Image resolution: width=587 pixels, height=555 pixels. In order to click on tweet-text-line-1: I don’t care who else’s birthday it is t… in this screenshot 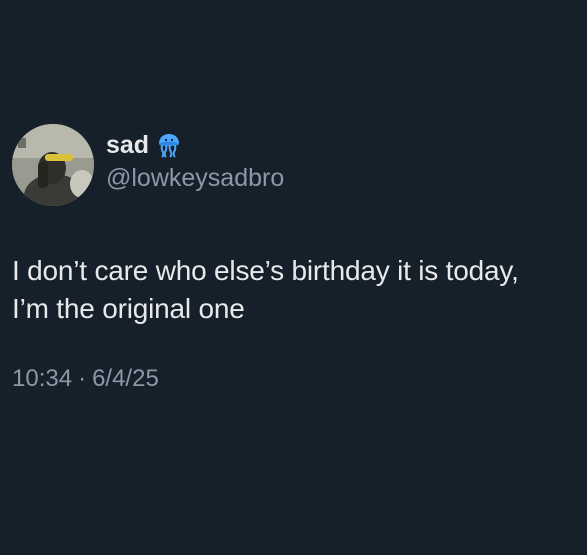, I will do `click(265, 270)`.